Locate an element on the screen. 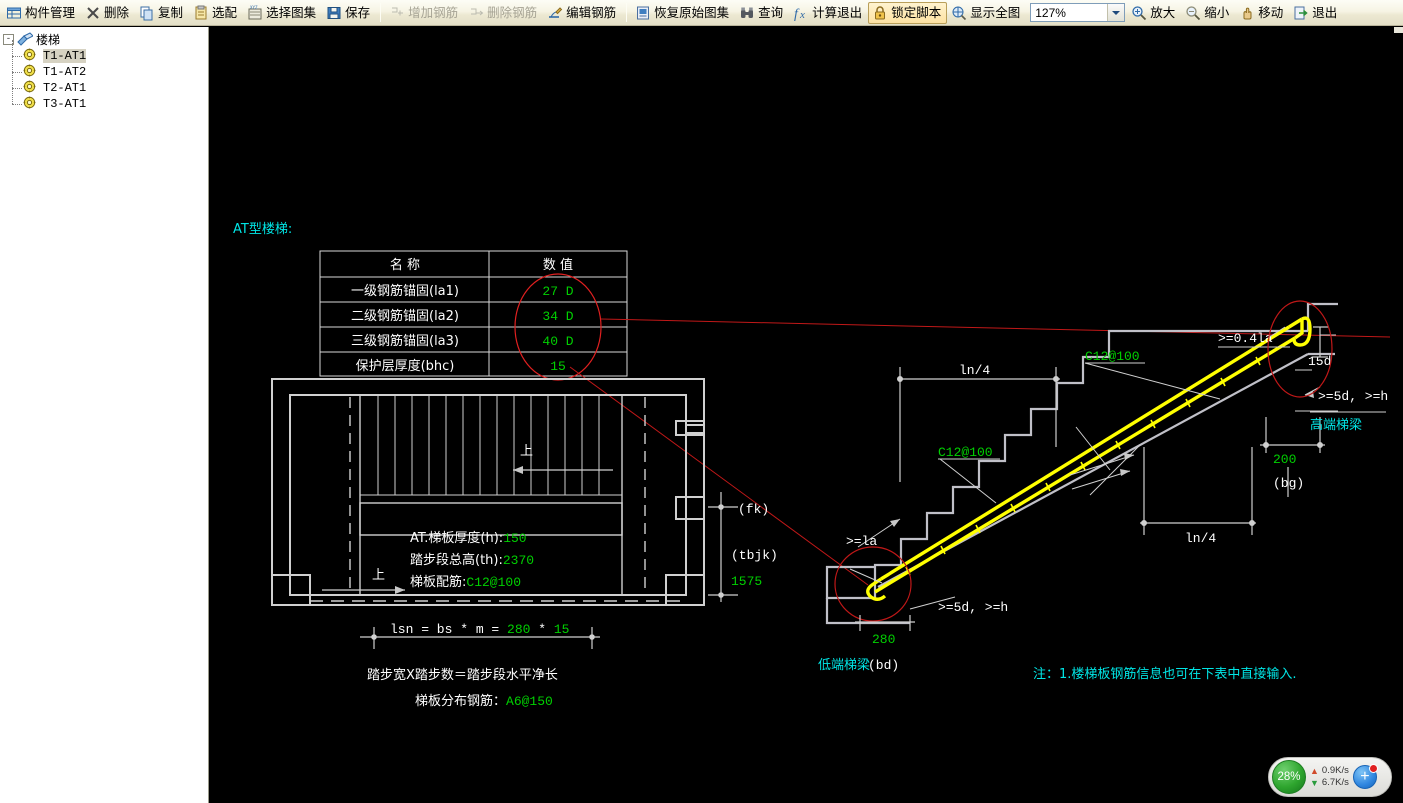 This screenshot has height=803, width=1403. toolbar-button-fit-view: 显示全图 is located at coordinates (986, 13).